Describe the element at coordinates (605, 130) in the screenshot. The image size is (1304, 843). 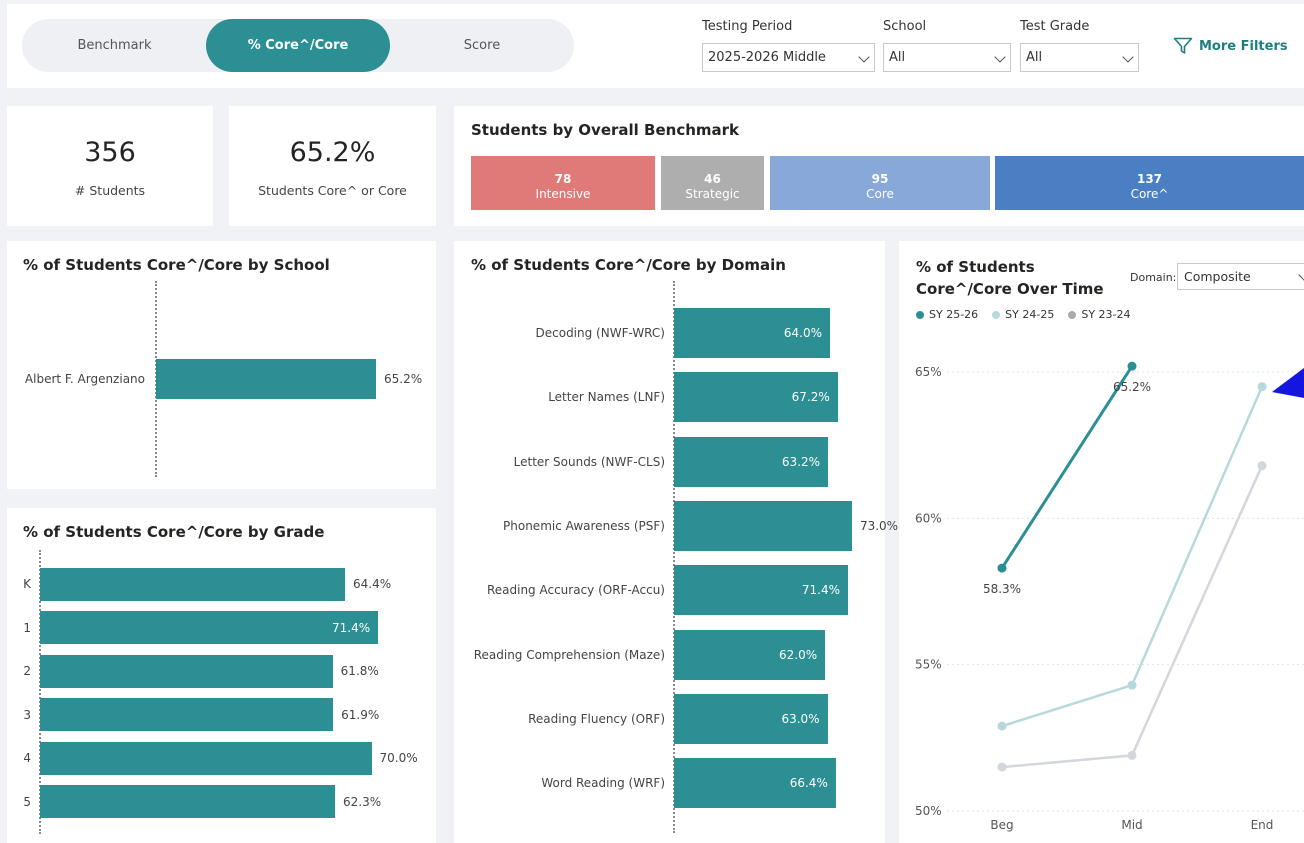
I see `benchmark-title: Students by Overall Benchmark` at that location.